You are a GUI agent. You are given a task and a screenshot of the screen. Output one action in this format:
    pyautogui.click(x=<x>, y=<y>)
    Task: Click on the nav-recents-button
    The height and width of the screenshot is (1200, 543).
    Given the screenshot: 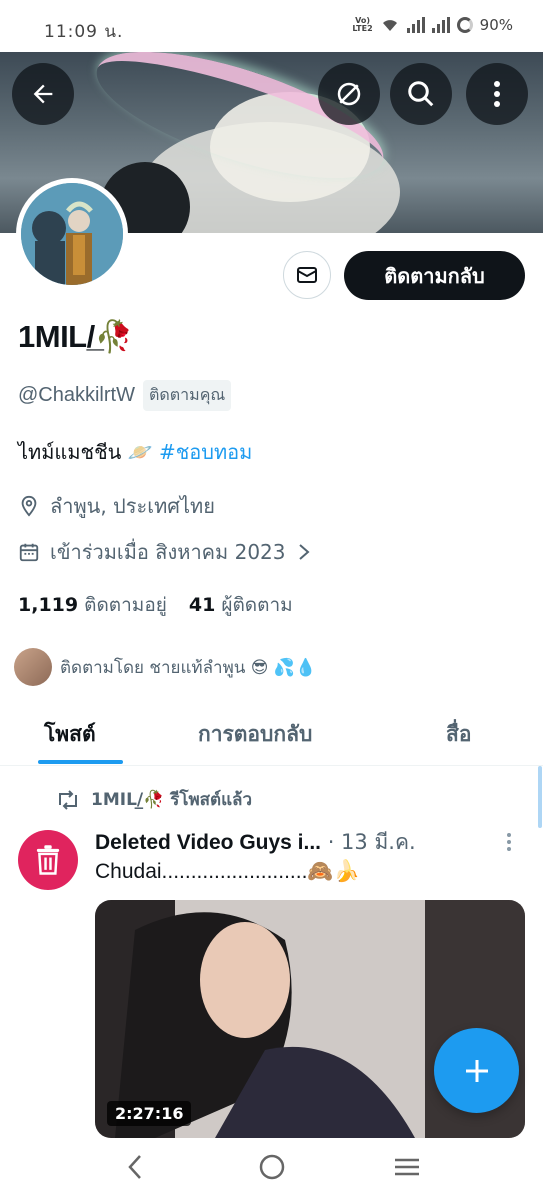 What is the action you would take?
    pyautogui.click(x=407, y=1169)
    